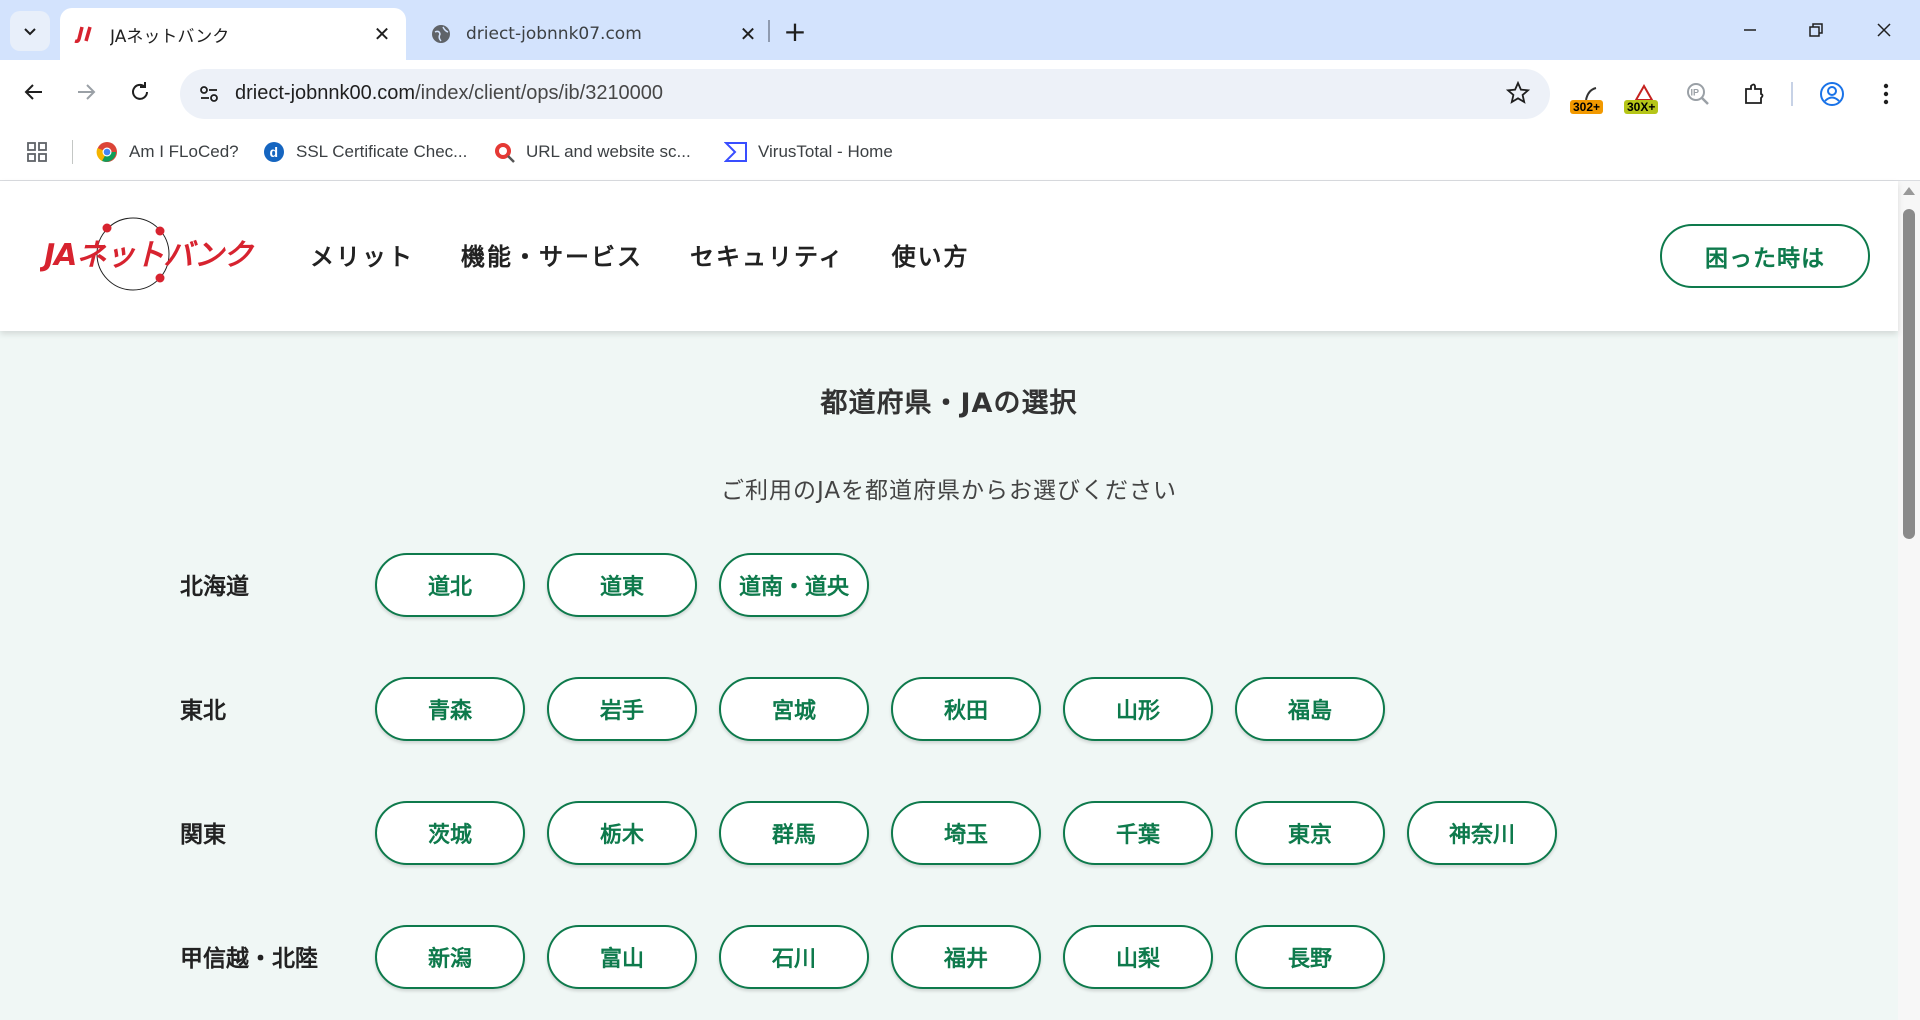 This screenshot has height=1020, width=1920. I want to click on status-badge: 30X+, so click(1641, 107).